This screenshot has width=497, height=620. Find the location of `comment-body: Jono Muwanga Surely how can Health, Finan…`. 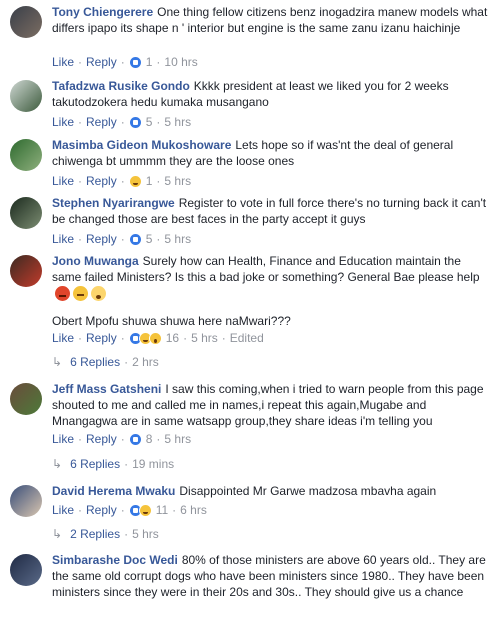

comment-body: Jono Muwanga Surely how can Health, Finan… is located at coordinates (270, 291).